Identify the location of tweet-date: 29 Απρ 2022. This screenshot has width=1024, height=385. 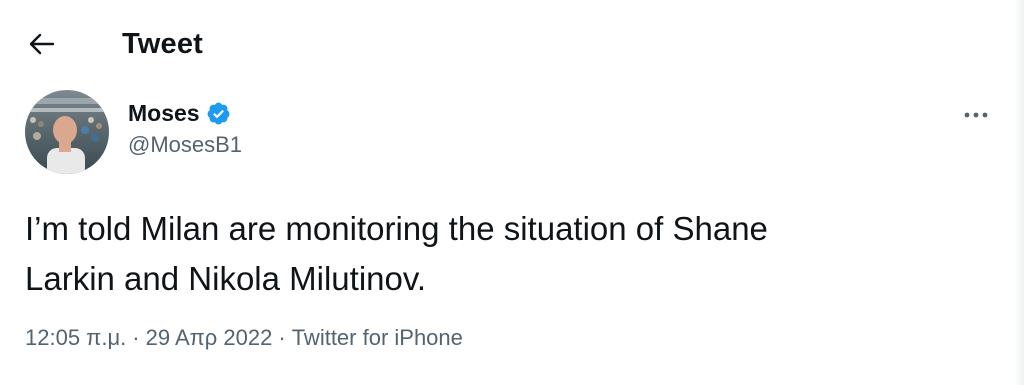
(209, 338).